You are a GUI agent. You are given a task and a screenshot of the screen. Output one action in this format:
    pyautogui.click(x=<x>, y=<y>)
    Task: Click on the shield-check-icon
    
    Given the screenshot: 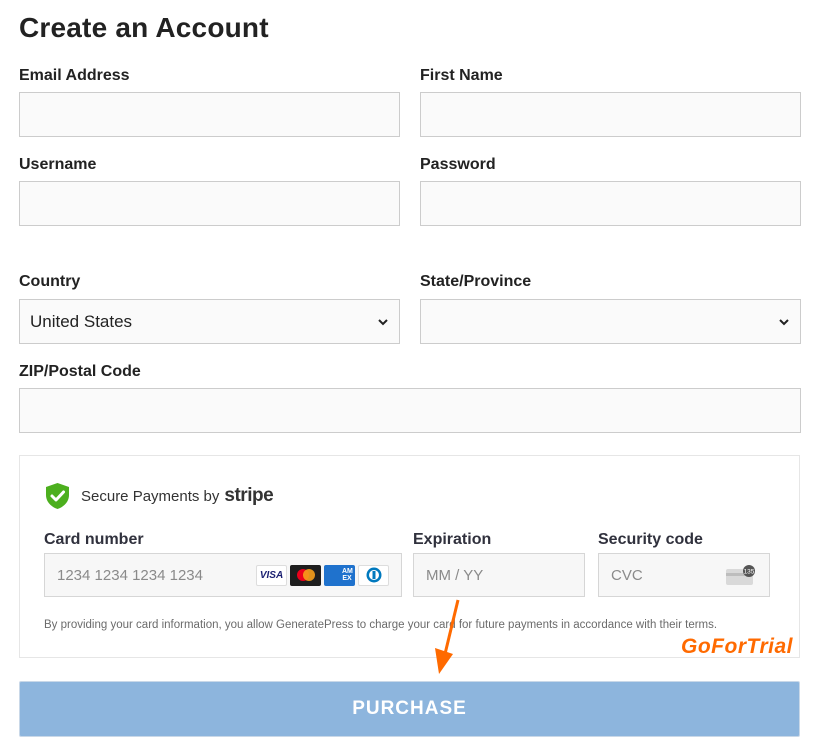 What is the action you would take?
    pyautogui.click(x=57, y=496)
    